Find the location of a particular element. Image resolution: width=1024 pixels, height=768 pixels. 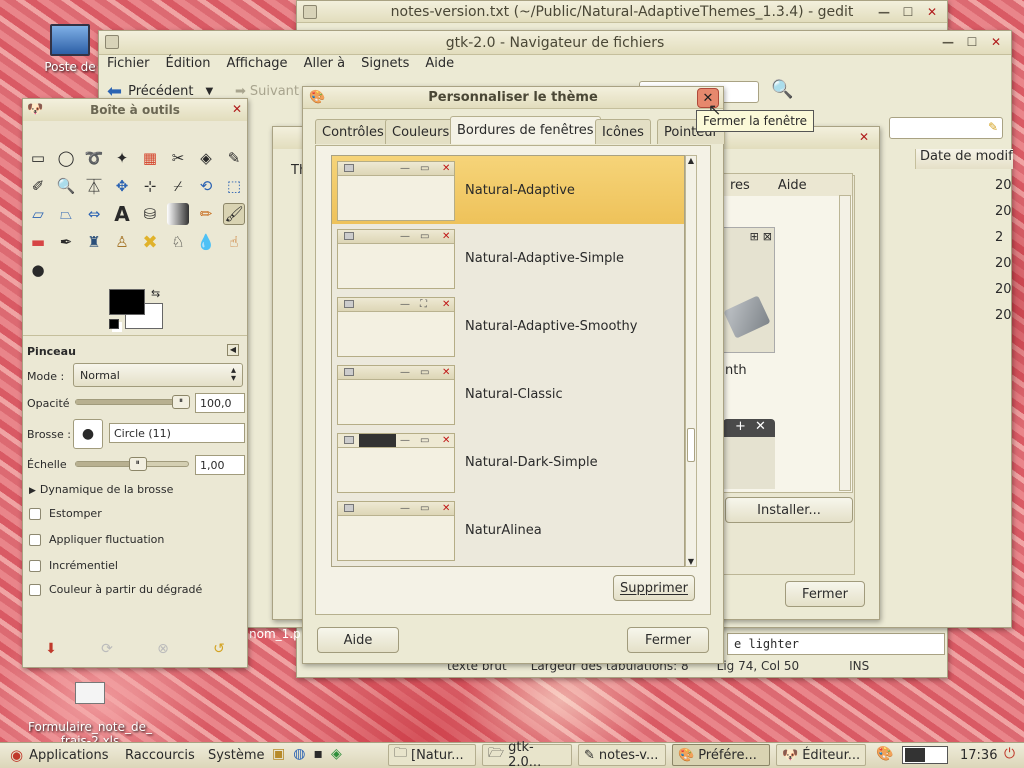

heal-icon: ✖ is located at coordinates (150, 242).